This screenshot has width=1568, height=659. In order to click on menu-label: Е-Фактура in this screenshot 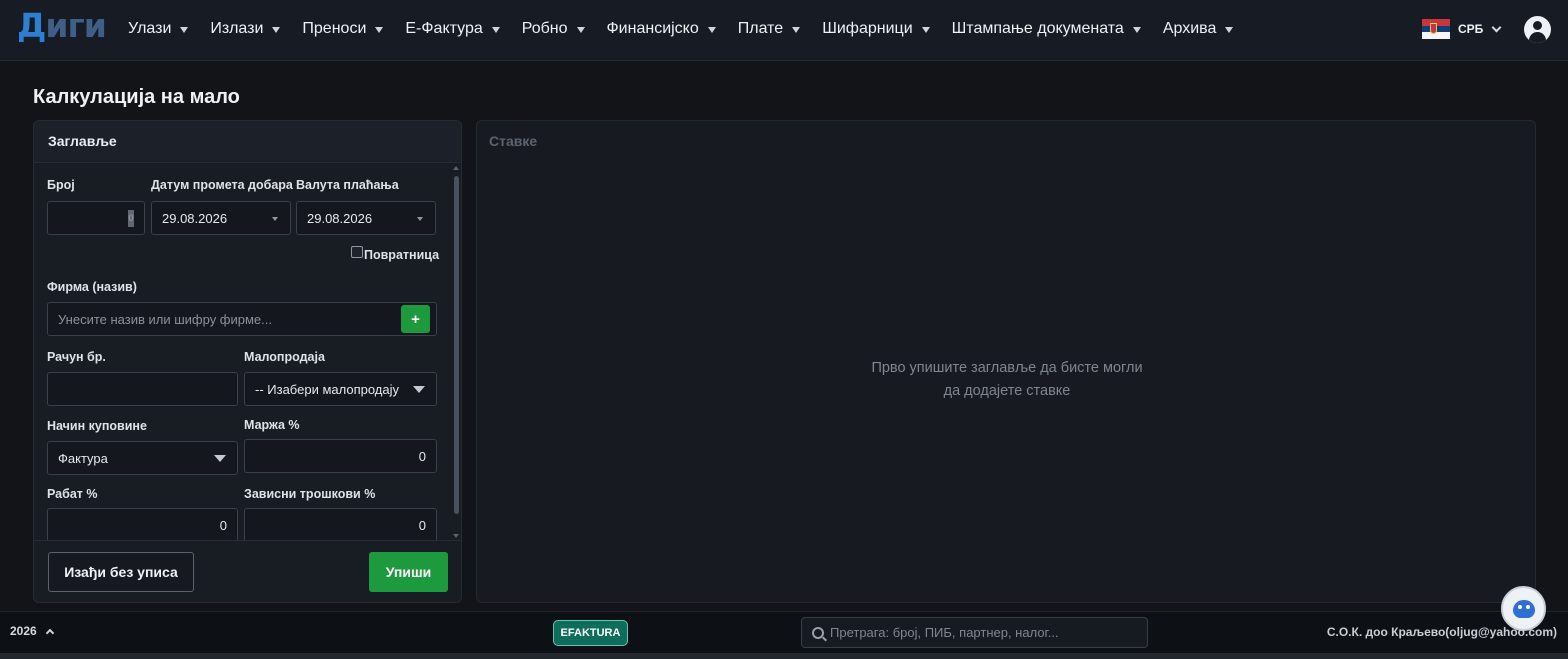, I will do `click(444, 28)`.